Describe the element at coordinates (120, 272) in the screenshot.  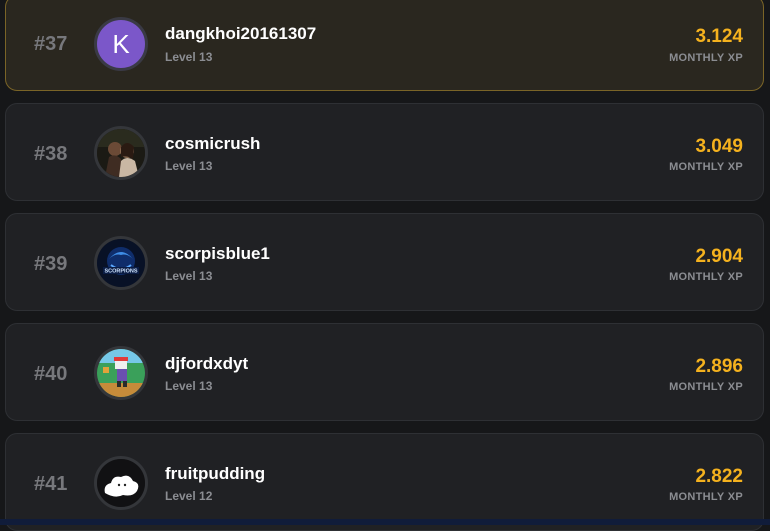
I see `avatar-logo-text: SCORPIONS` at that location.